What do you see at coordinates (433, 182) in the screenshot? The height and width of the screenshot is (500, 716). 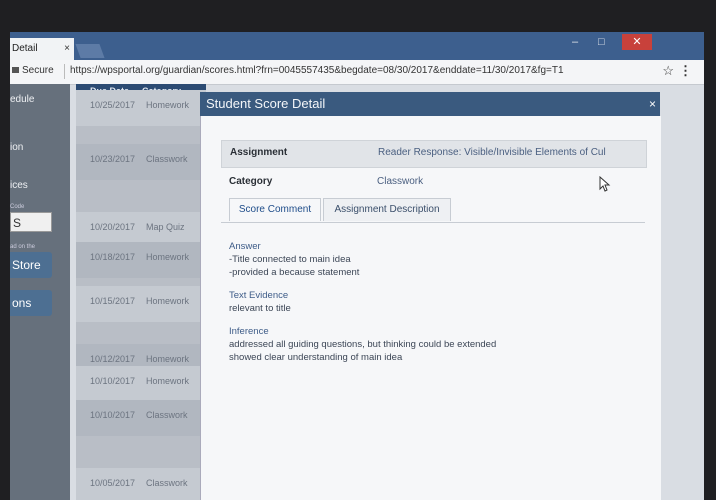 I see `category-row: Category Classwork` at bounding box center [433, 182].